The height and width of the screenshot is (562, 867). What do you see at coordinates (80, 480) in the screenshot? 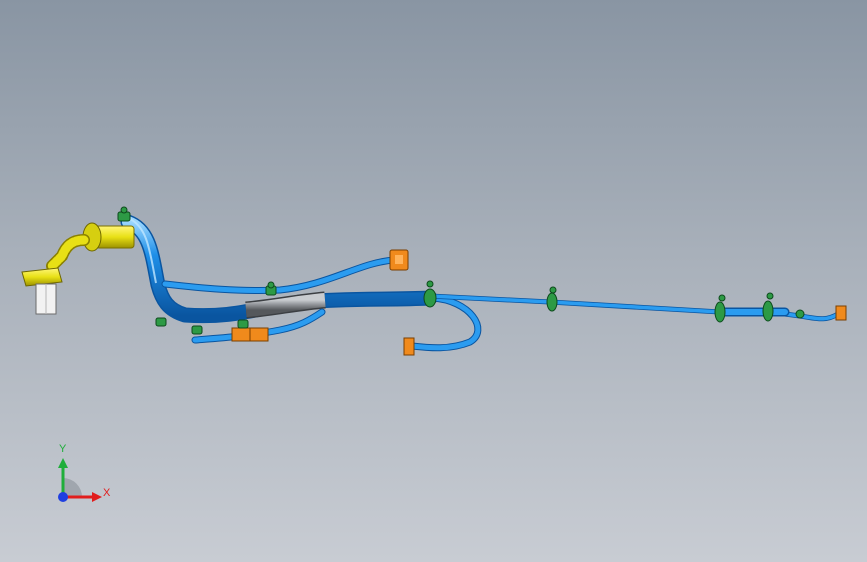
I see `coordinate-triad` at bounding box center [80, 480].